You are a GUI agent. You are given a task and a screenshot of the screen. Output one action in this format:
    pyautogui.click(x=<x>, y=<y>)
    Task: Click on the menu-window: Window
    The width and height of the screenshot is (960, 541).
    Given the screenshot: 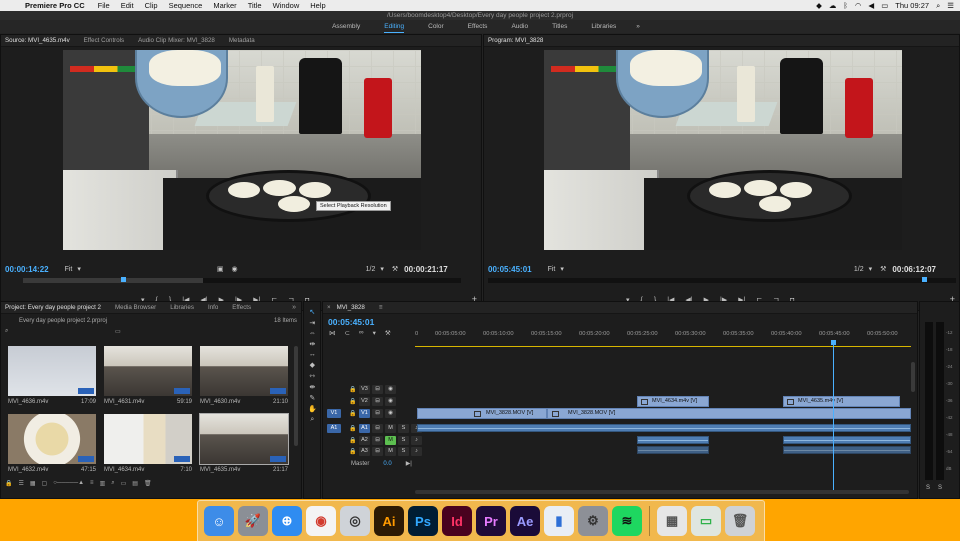 What is the action you would take?
    pyautogui.click(x=286, y=5)
    